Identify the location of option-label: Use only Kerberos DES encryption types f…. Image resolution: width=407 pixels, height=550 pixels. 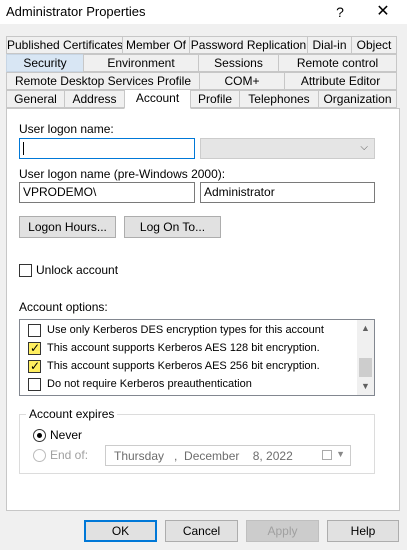
(185, 330).